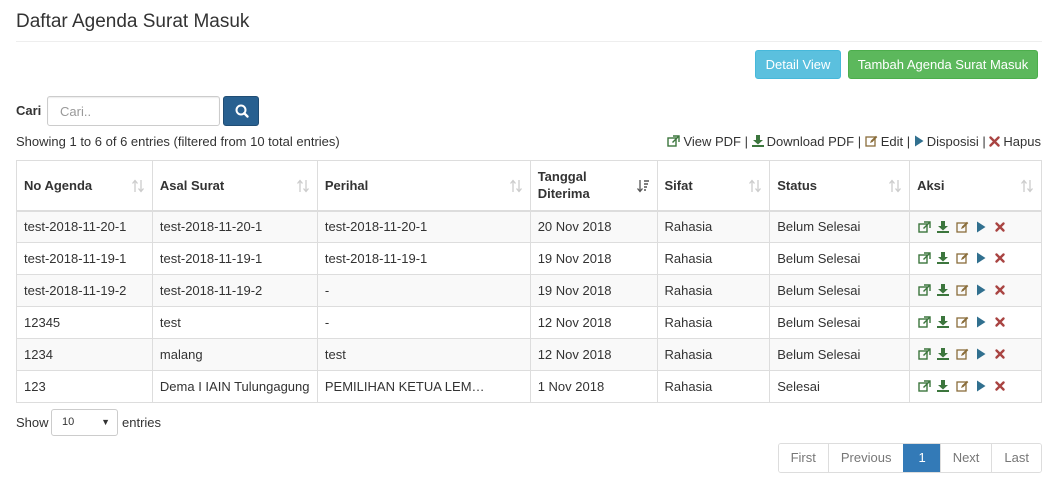 This screenshot has width=1055, height=491. What do you see at coordinates (423, 354) in the screenshot?
I see `cell-perihal: test` at bounding box center [423, 354].